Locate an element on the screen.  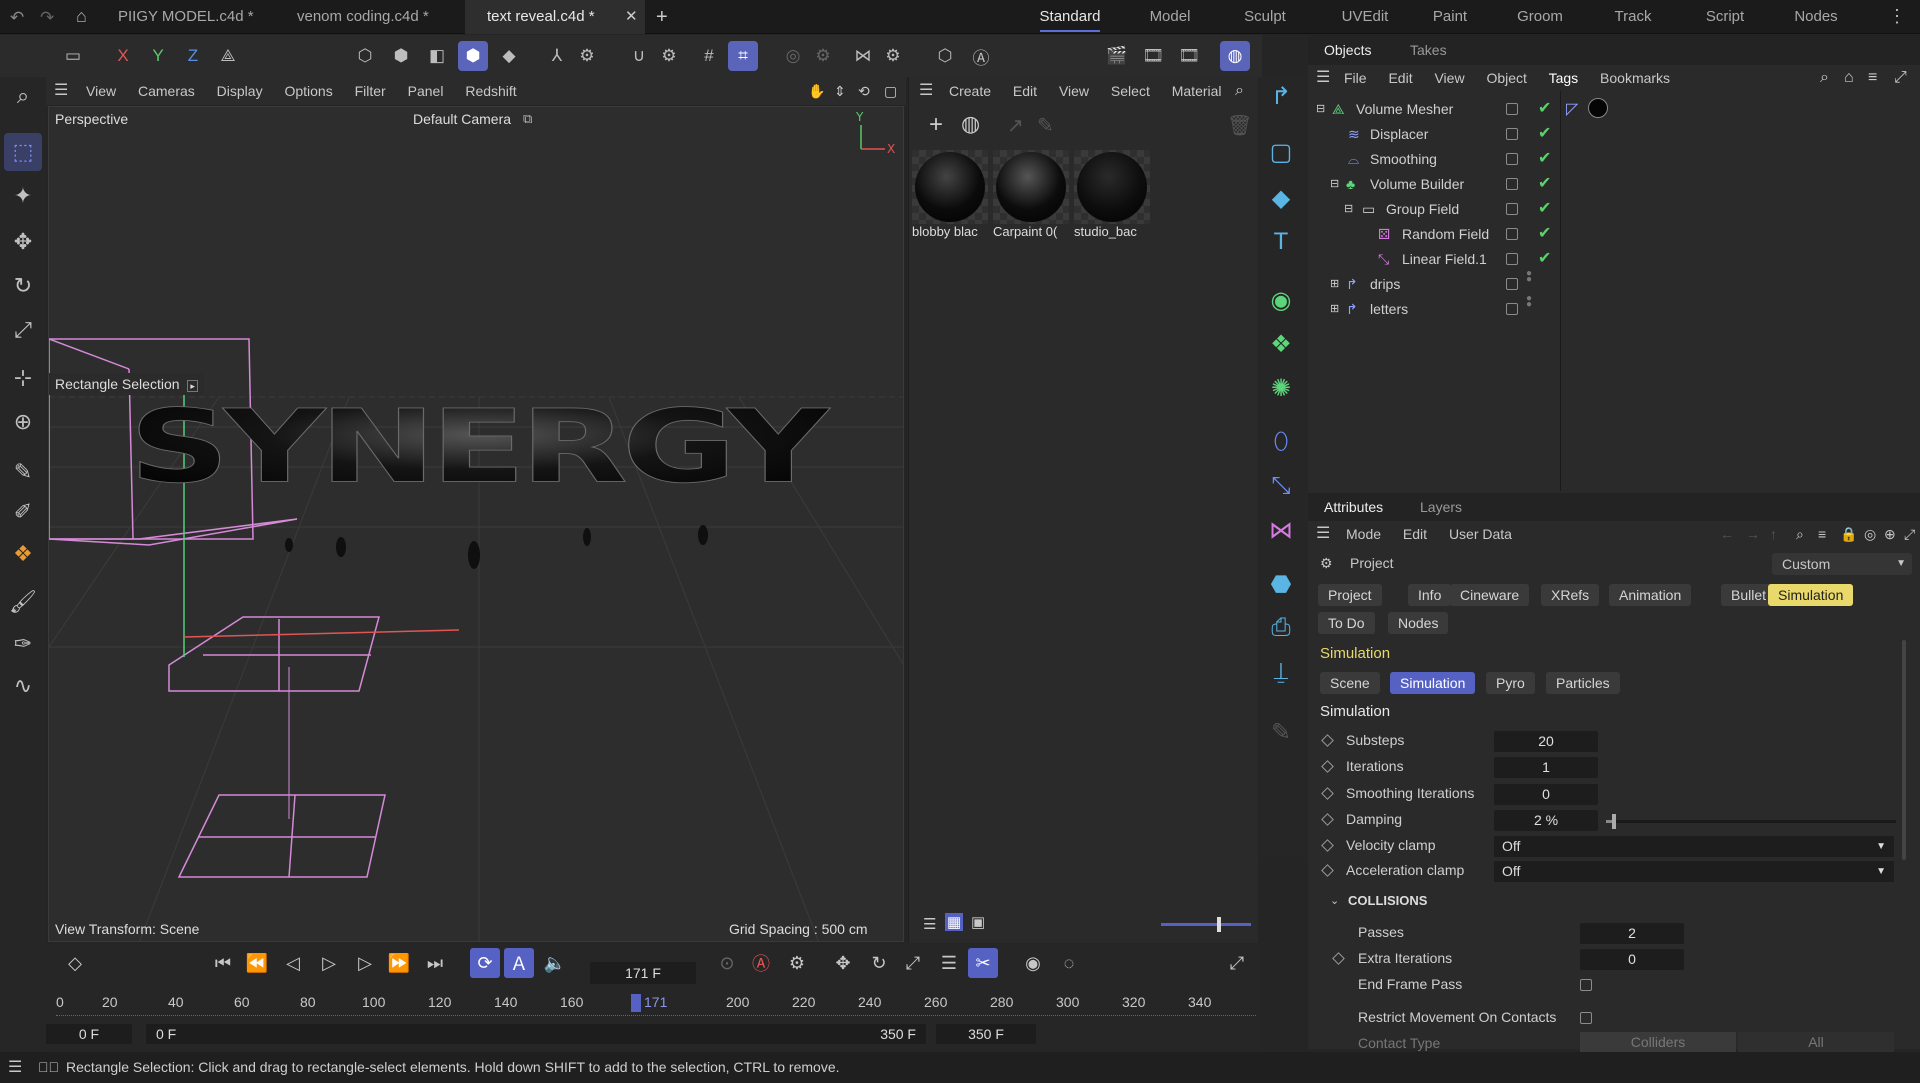
live-selection-icon: ✦ is located at coordinates (23, 196).